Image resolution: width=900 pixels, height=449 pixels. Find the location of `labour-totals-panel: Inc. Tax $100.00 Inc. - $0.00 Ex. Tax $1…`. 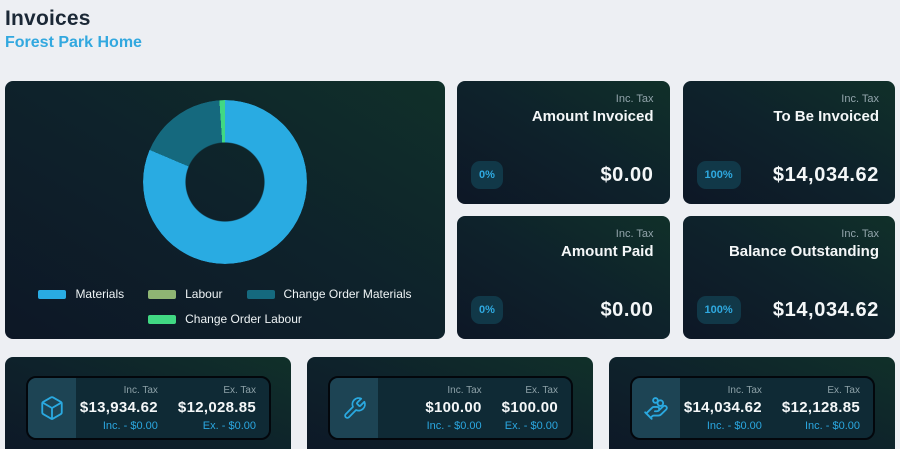

labour-totals-panel: Inc. Tax $100.00 Inc. - $0.00 Ex. Tax $1… is located at coordinates (450, 408).